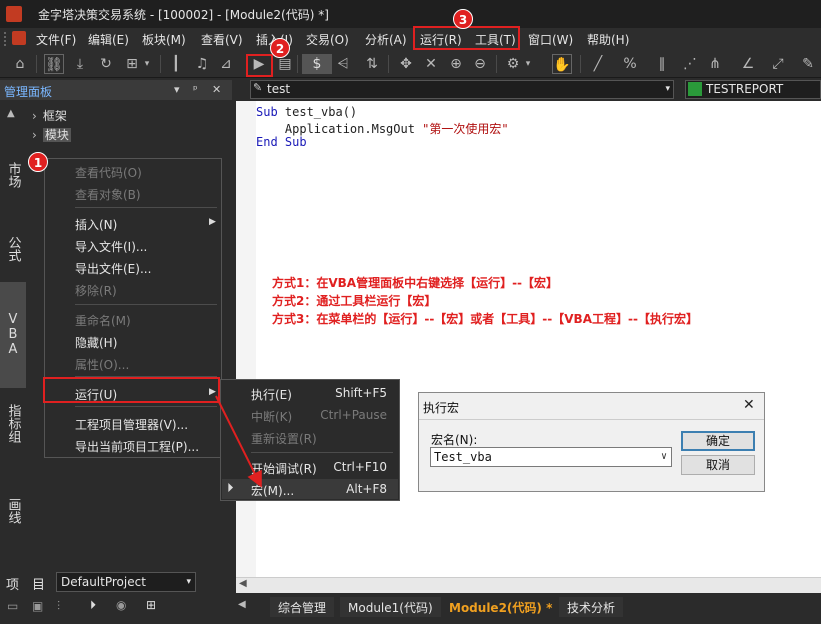  What do you see at coordinates (151, 605) in the screenshot?
I see `add-window-icon: ⊞` at bounding box center [151, 605].